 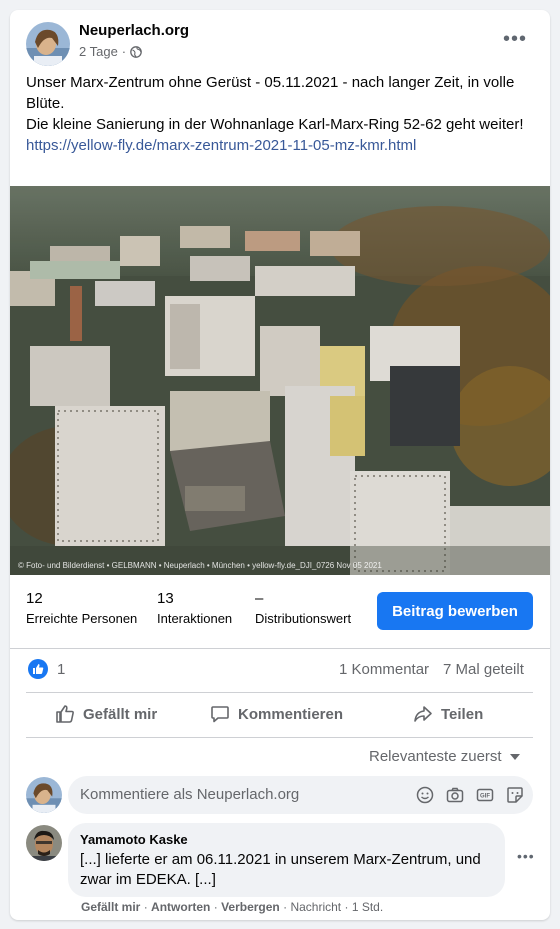 I want to click on comment-hide-link: Verbergen, so click(x=250, y=907).